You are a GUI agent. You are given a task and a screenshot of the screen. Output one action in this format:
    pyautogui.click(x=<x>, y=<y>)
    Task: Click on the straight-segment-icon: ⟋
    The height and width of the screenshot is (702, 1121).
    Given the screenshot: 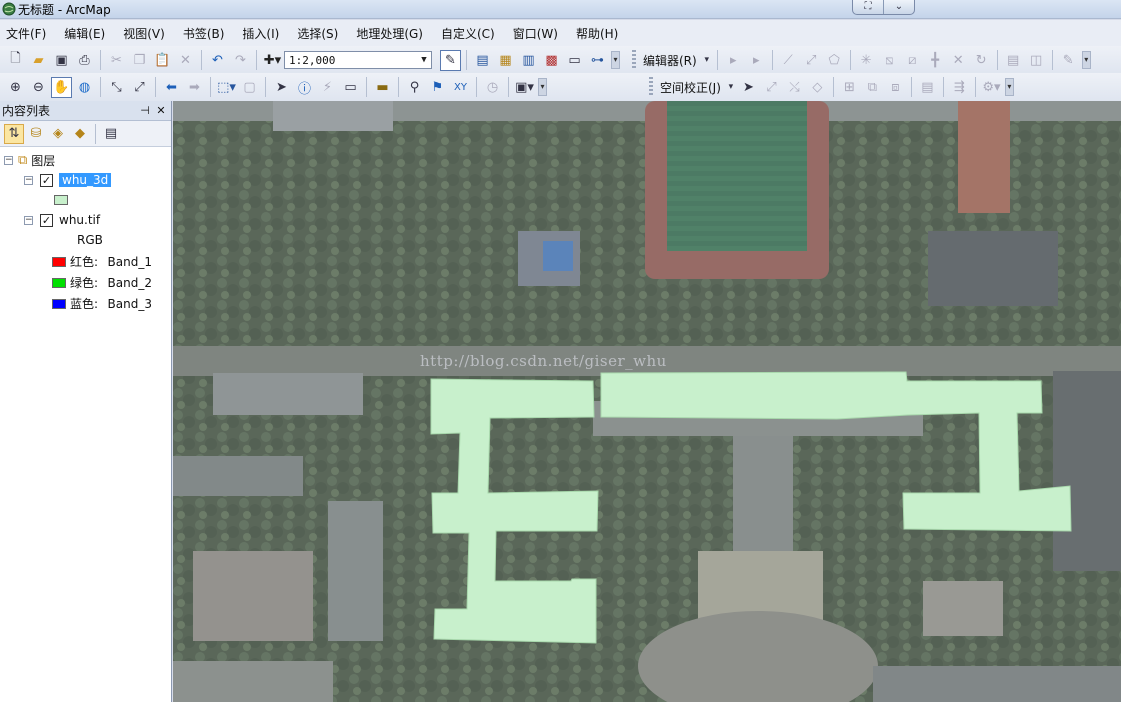 What is the action you would take?
    pyautogui.click(x=788, y=60)
    